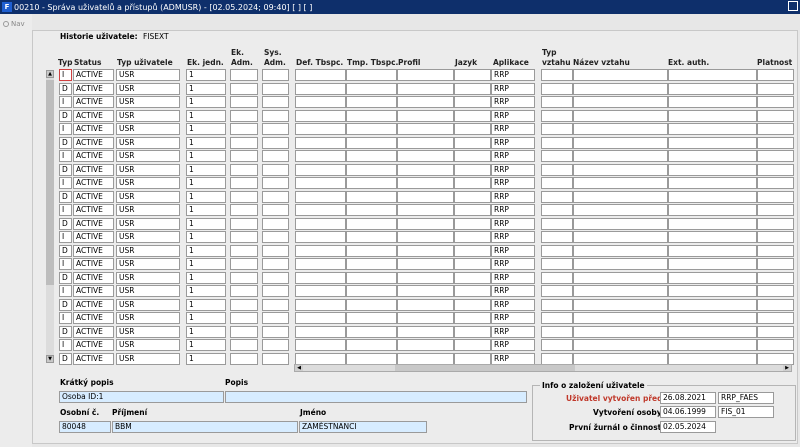 This screenshot has height=447, width=800. What do you see at coordinates (485, 368) in the screenshot?
I see `hscroll-thumb` at bounding box center [485, 368].